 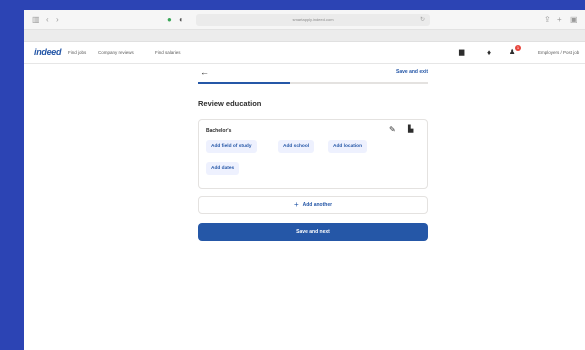 I want to click on reload-icon: ↻, so click(x=422, y=20).